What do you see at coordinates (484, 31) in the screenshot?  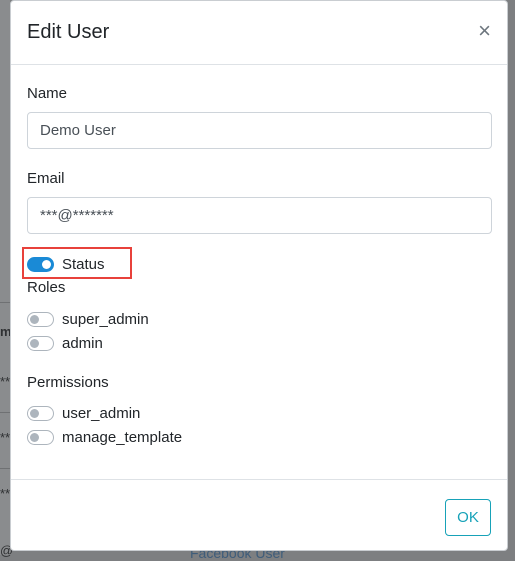 I see `close-icon: ×` at bounding box center [484, 31].